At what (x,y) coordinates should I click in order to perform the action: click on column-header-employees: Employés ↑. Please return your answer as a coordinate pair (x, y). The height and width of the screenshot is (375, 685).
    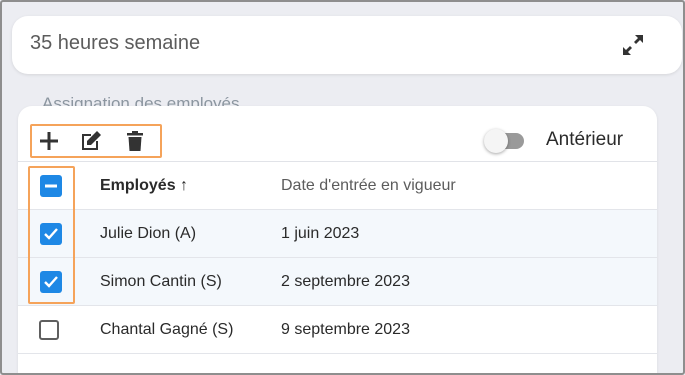
    Looking at the image, I should click on (144, 186).